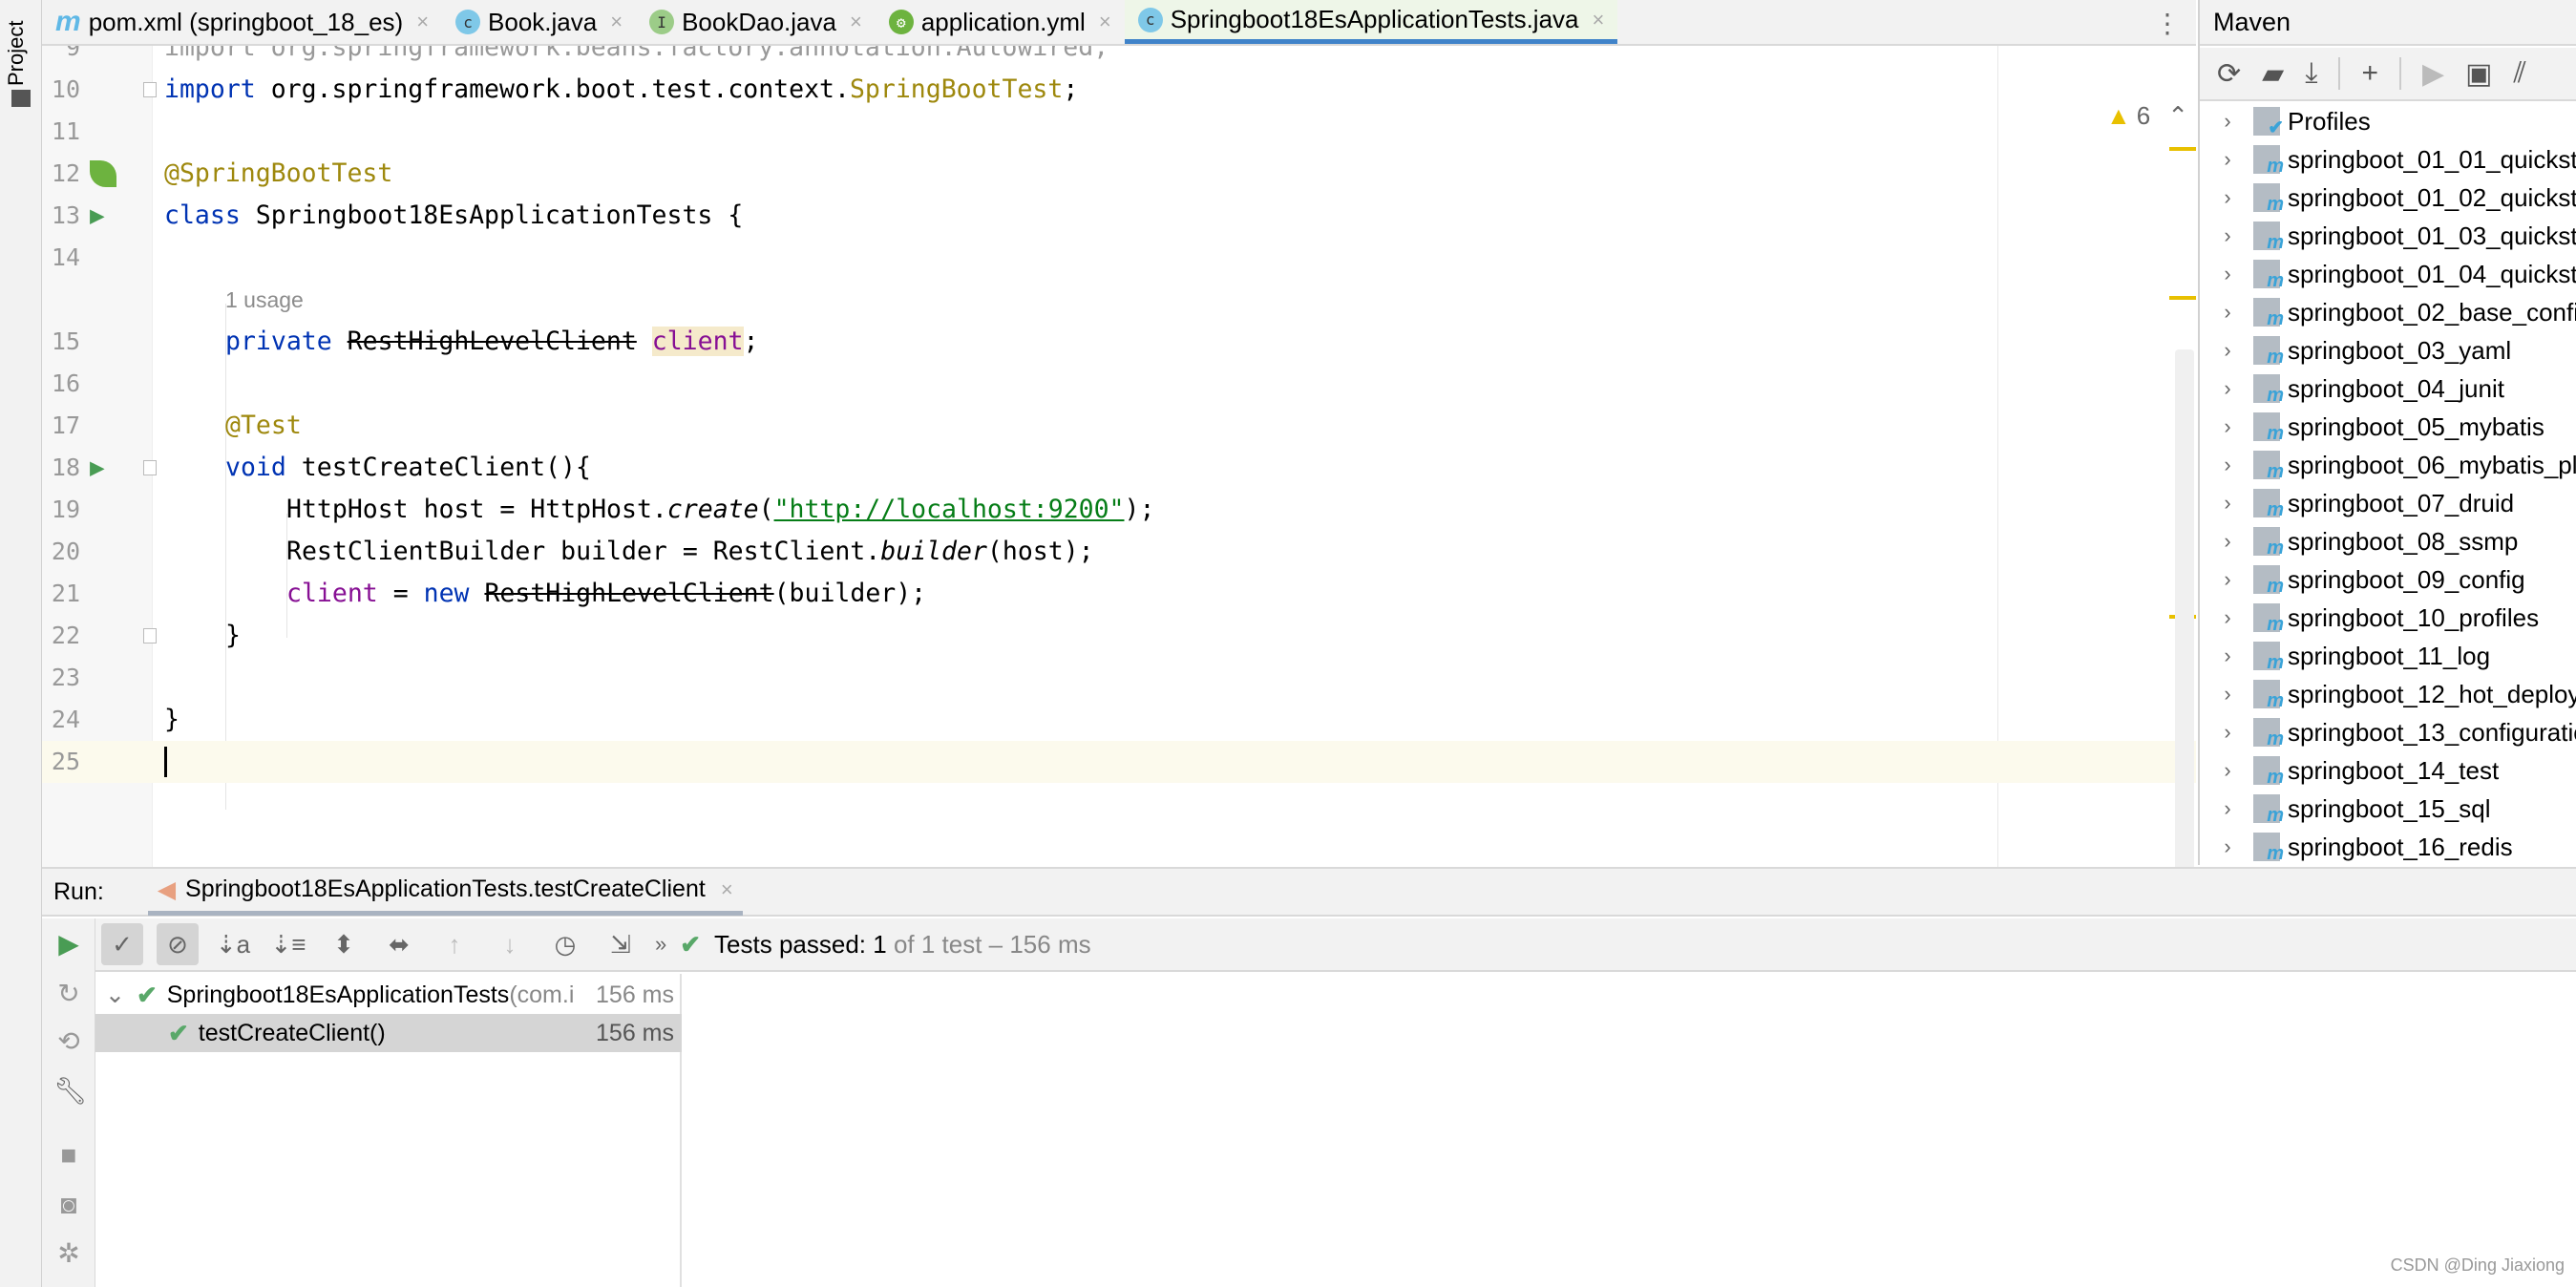 Image resolution: width=2576 pixels, height=1287 pixels. Describe the element at coordinates (2349, 770) in the screenshot. I see `maven-project-item: › m springboot_14_test` at that location.